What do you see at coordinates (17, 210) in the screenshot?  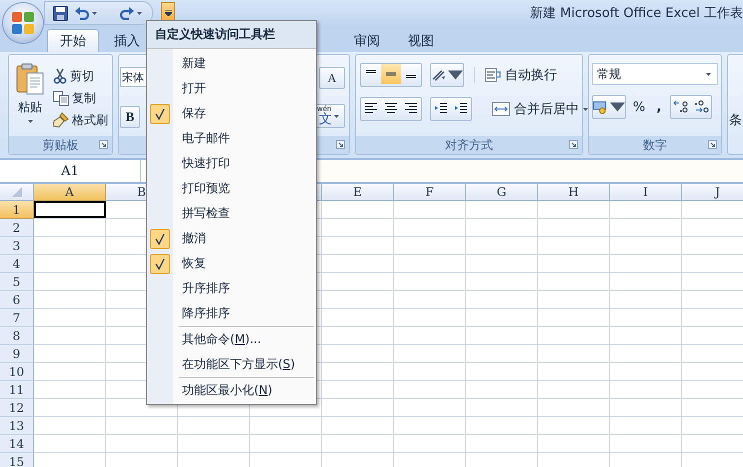 I see `row-header: 1` at bounding box center [17, 210].